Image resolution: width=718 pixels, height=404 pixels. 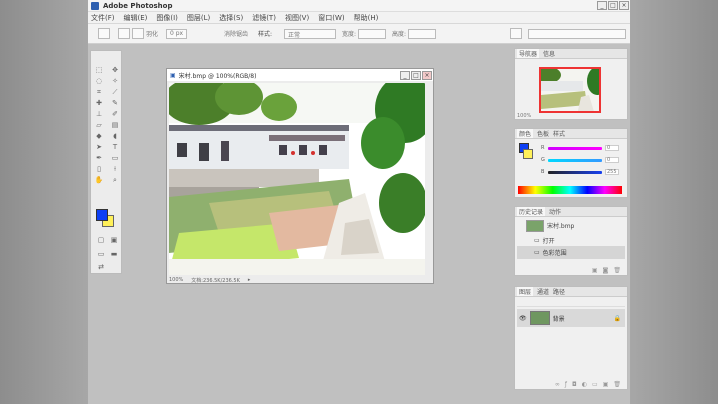 What do you see at coordinates (101, 254) in the screenshot?
I see `screen-mode-icon: ▭` at bounding box center [101, 254].